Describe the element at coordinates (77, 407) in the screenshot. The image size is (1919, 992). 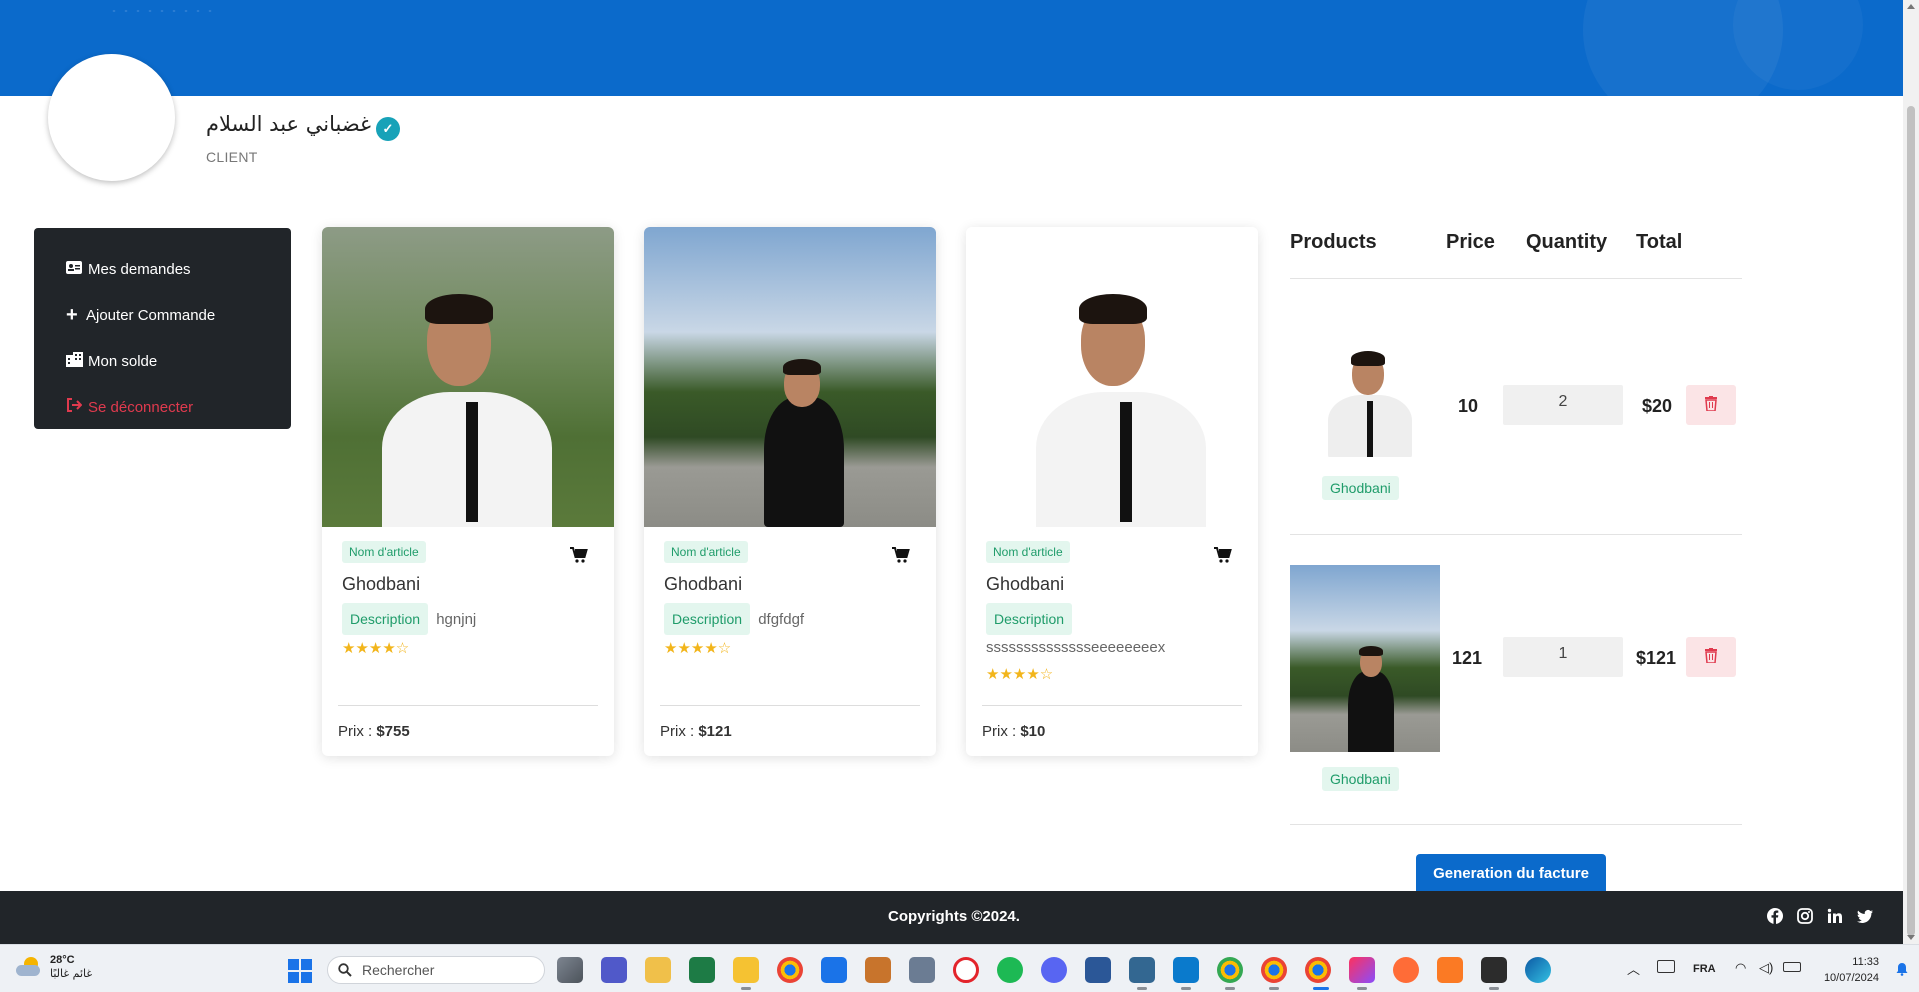
I see `sign-out-icon` at that location.